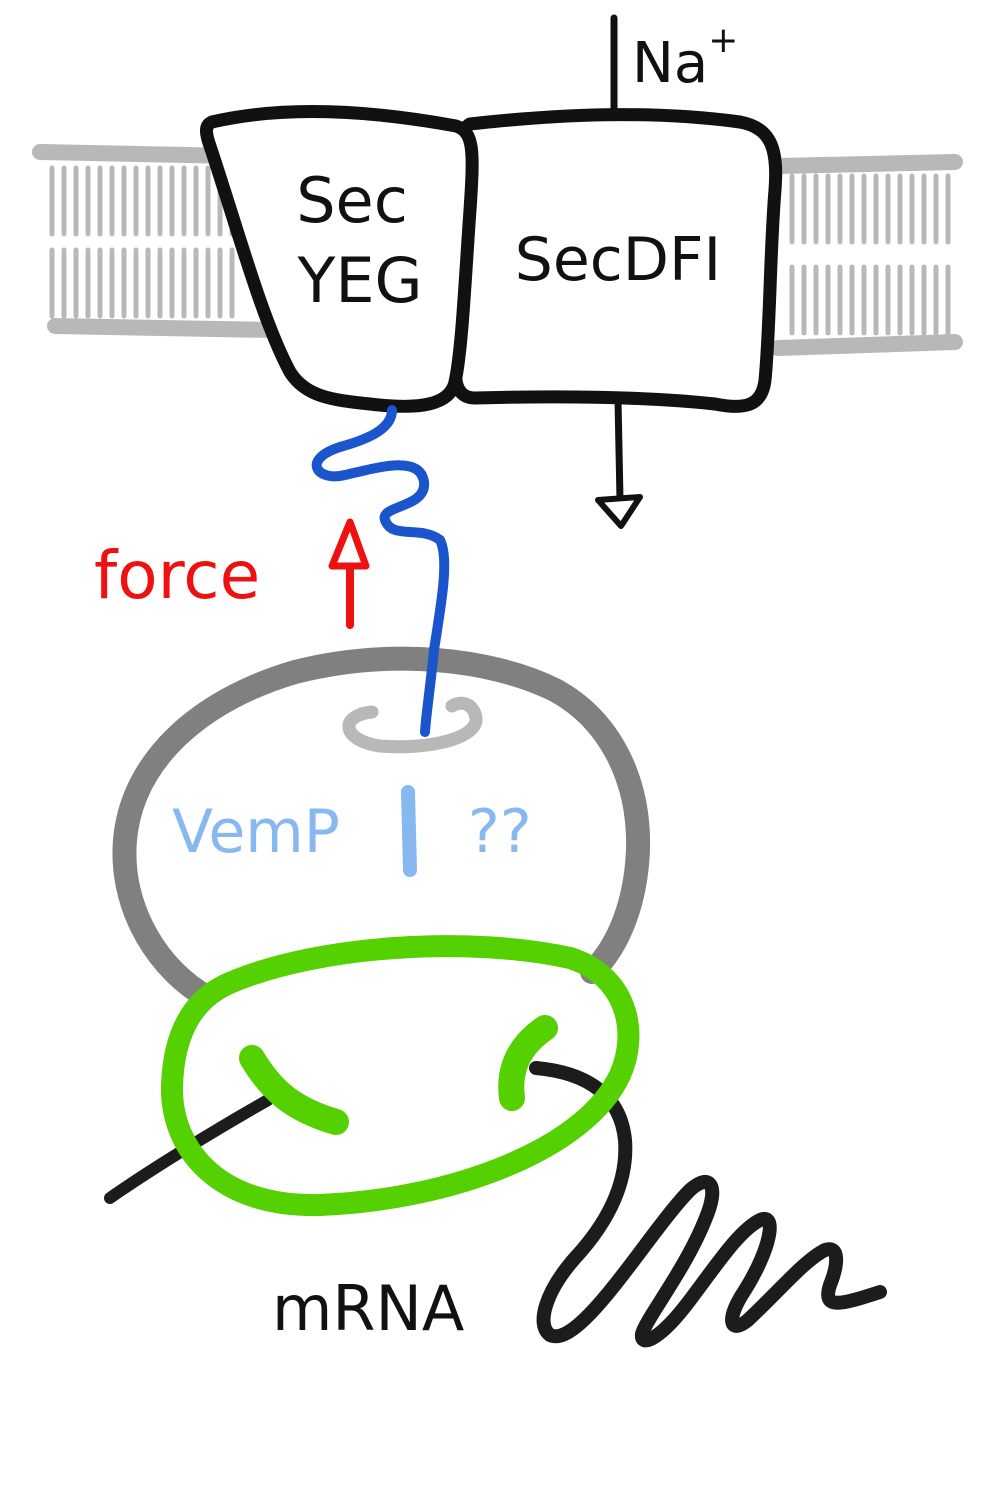  I want to click on force-arrow, so click(349, 573).